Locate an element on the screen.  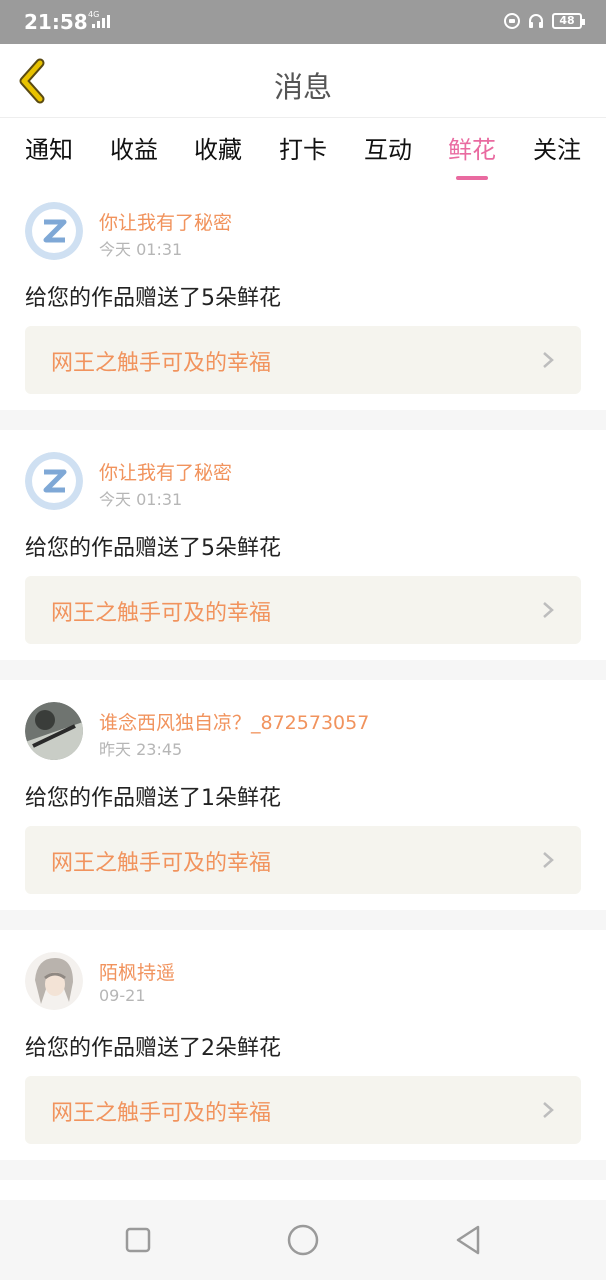
tab-notifications: 通知 is located at coordinates (49, 147).